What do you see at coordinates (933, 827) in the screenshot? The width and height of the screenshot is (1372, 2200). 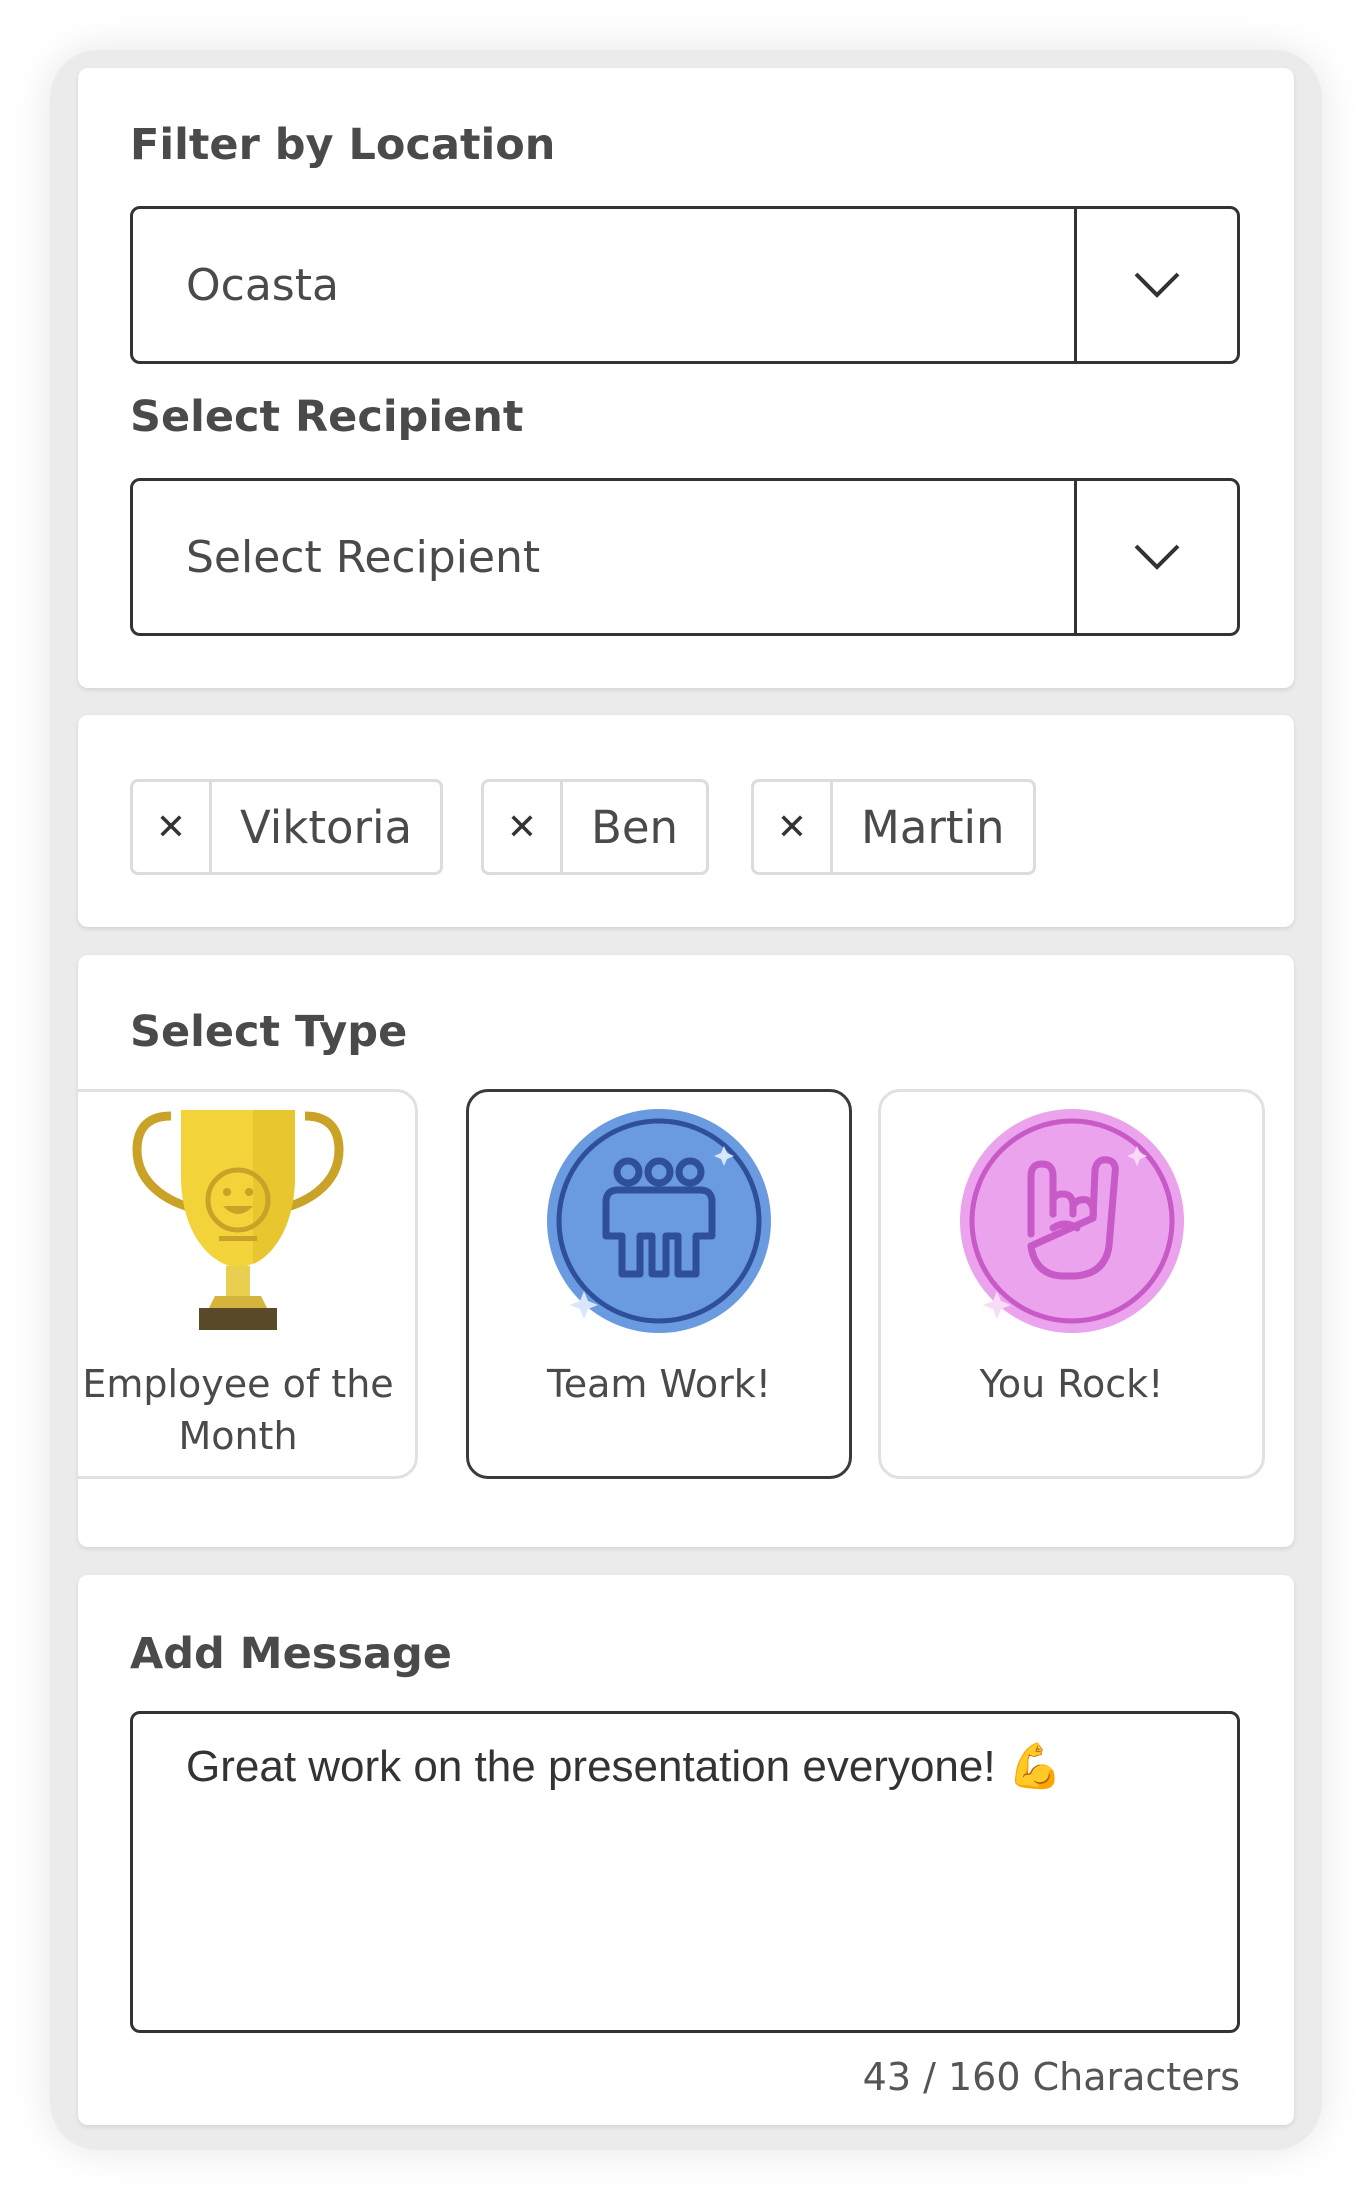 I see `chip-label: Martin` at bounding box center [933, 827].